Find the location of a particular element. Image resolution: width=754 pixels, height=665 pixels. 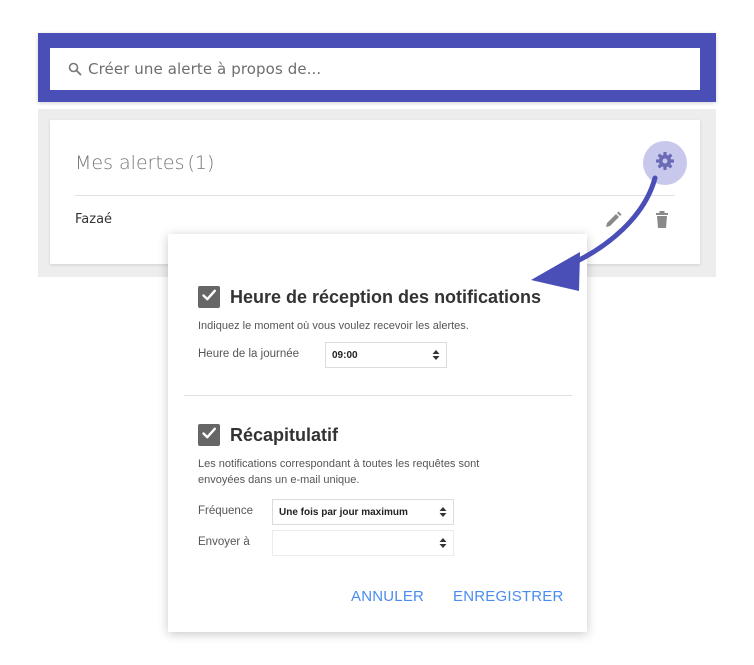

frequency-select: Une fois par jour maximum is located at coordinates (363, 512).